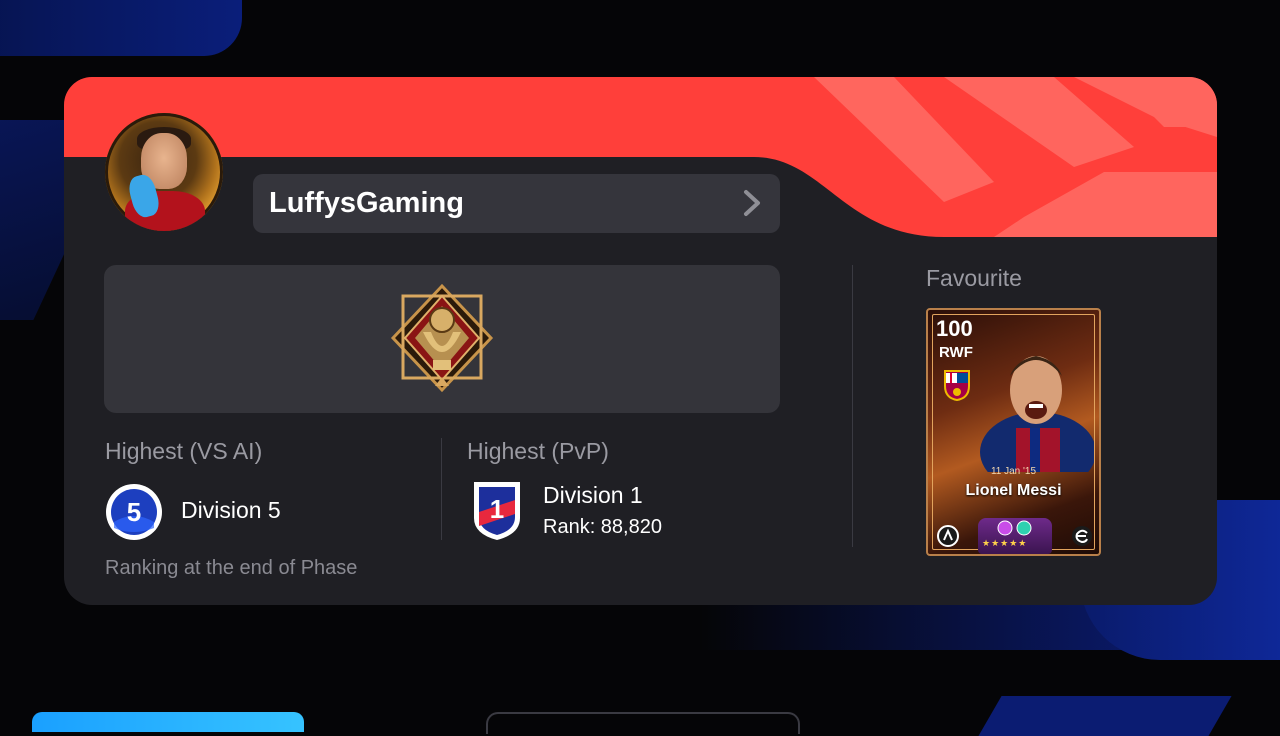  I want to click on card-position: RWF, so click(956, 352).